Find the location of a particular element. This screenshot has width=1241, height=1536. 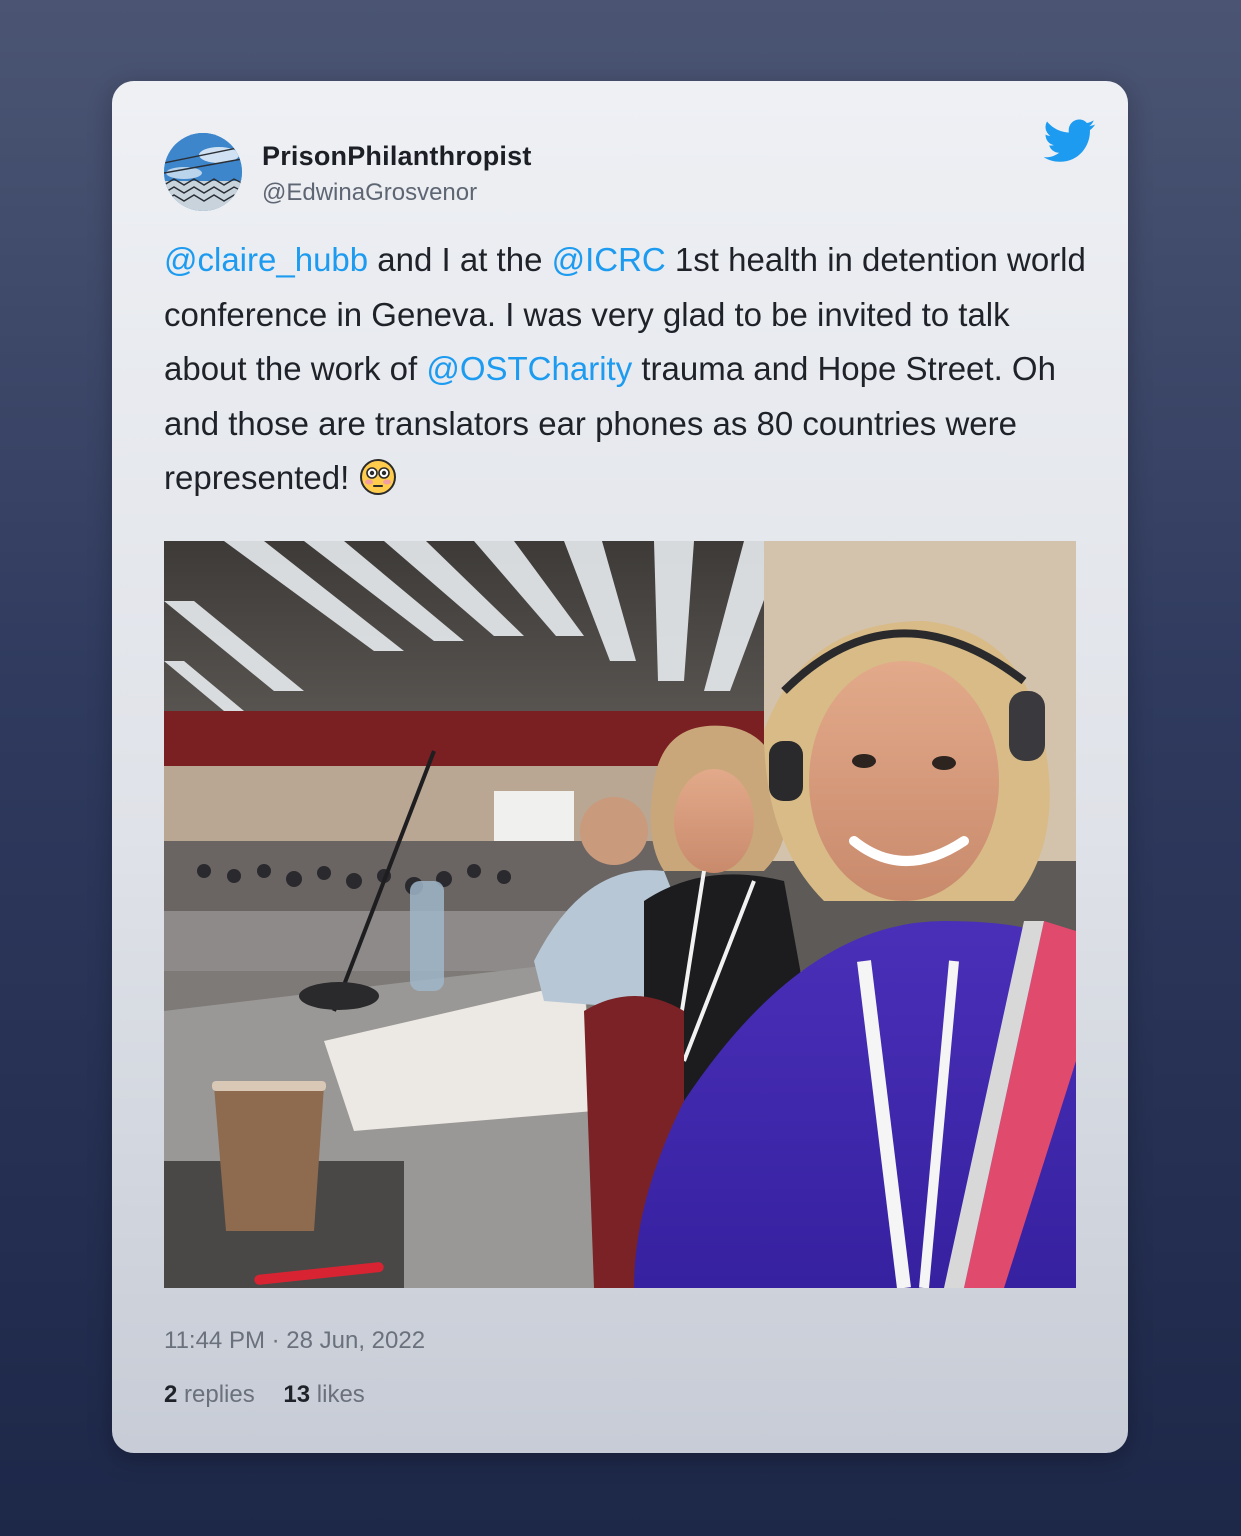

twitter-bird-icon is located at coordinates (1069, 141).